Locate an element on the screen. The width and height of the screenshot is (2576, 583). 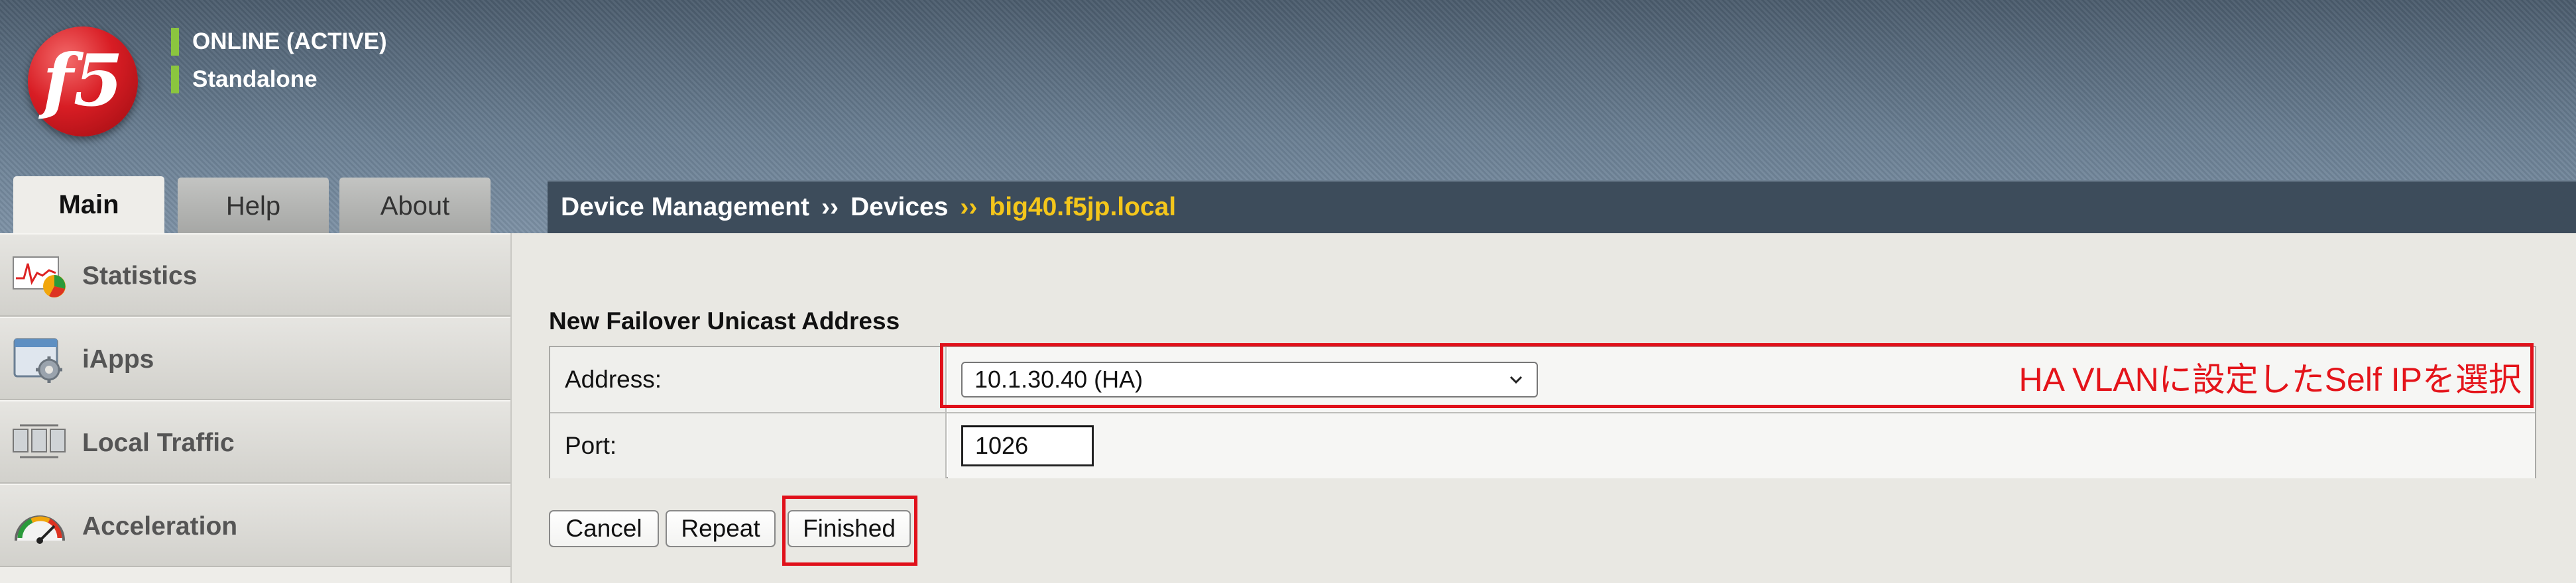
sidebar-item-label: Acceleration is located at coordinates (160, 526).